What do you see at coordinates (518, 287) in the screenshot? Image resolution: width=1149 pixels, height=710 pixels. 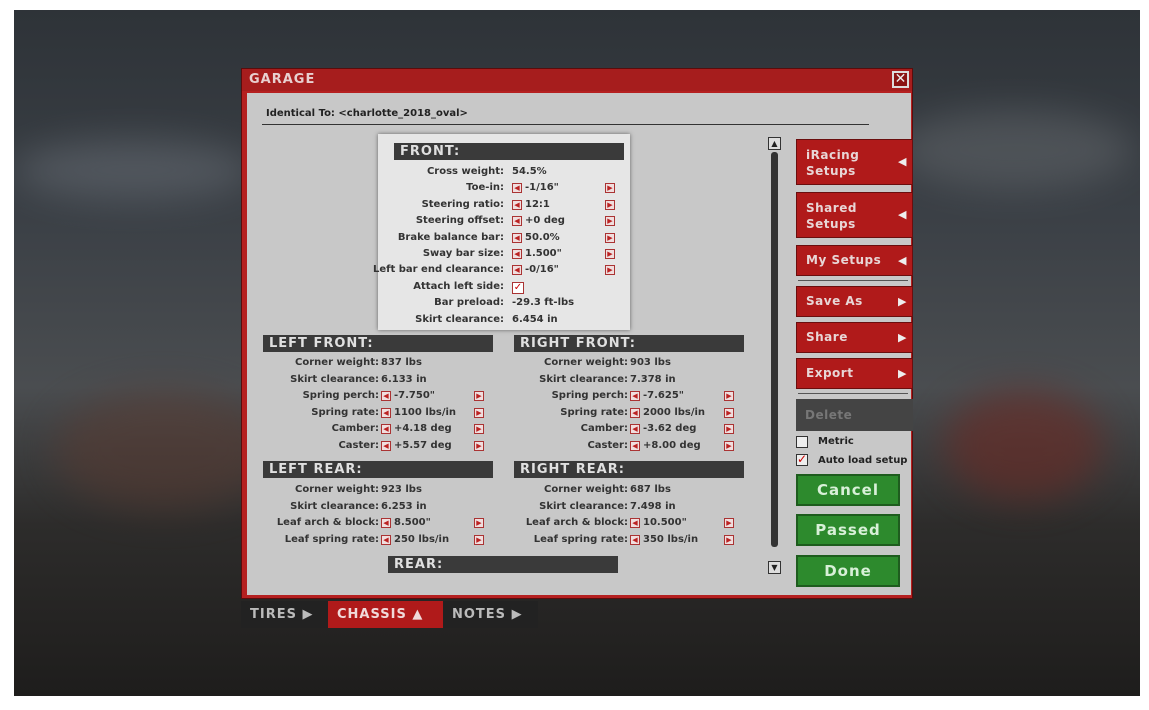 I see `attach-left-side-checkbox: ✓` at bounding box center [518, 287].